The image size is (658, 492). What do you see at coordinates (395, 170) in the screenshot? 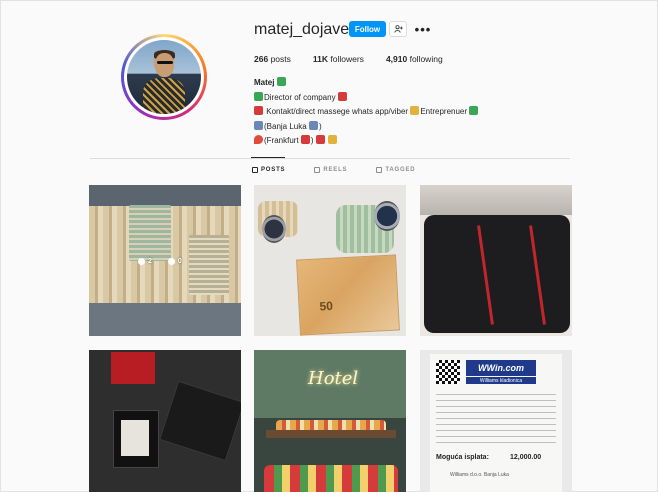
I see `tab-tagged: TAGGED` at bounding box center [395, 170].